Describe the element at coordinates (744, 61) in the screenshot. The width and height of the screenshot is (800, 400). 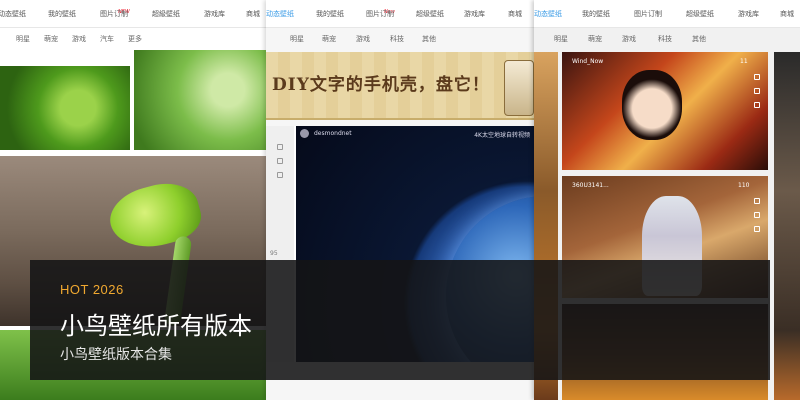
I see `like-count: 11` at that location.